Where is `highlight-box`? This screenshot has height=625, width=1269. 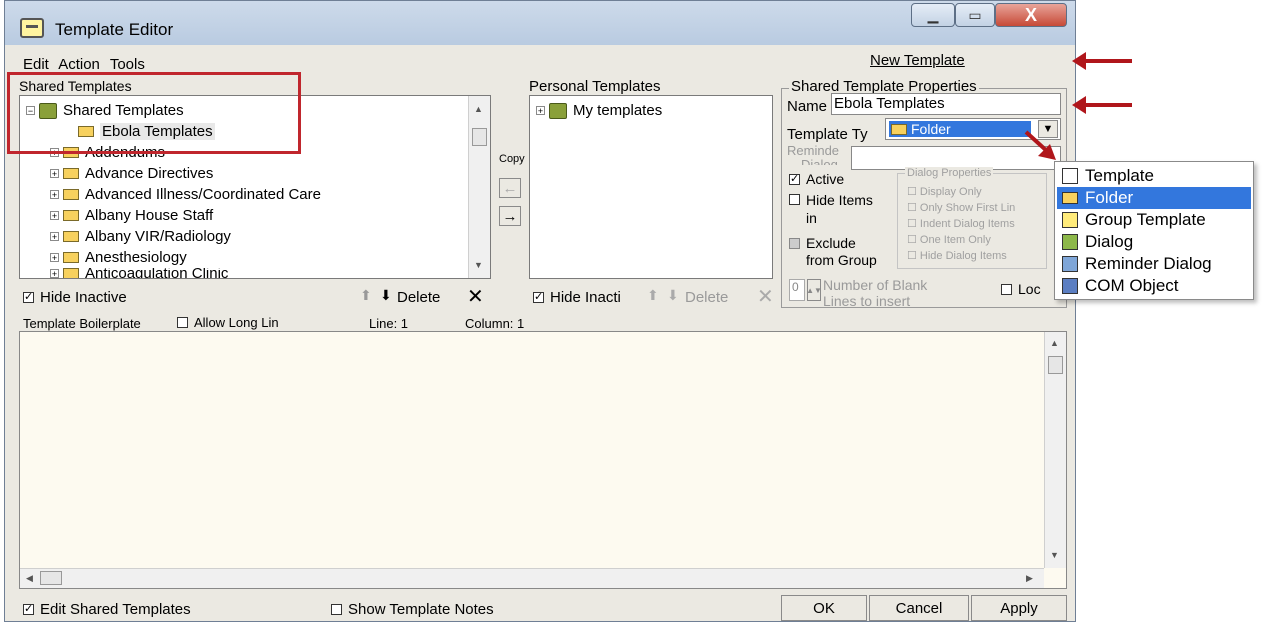 highlight-box is located at coordinates (154, 113).